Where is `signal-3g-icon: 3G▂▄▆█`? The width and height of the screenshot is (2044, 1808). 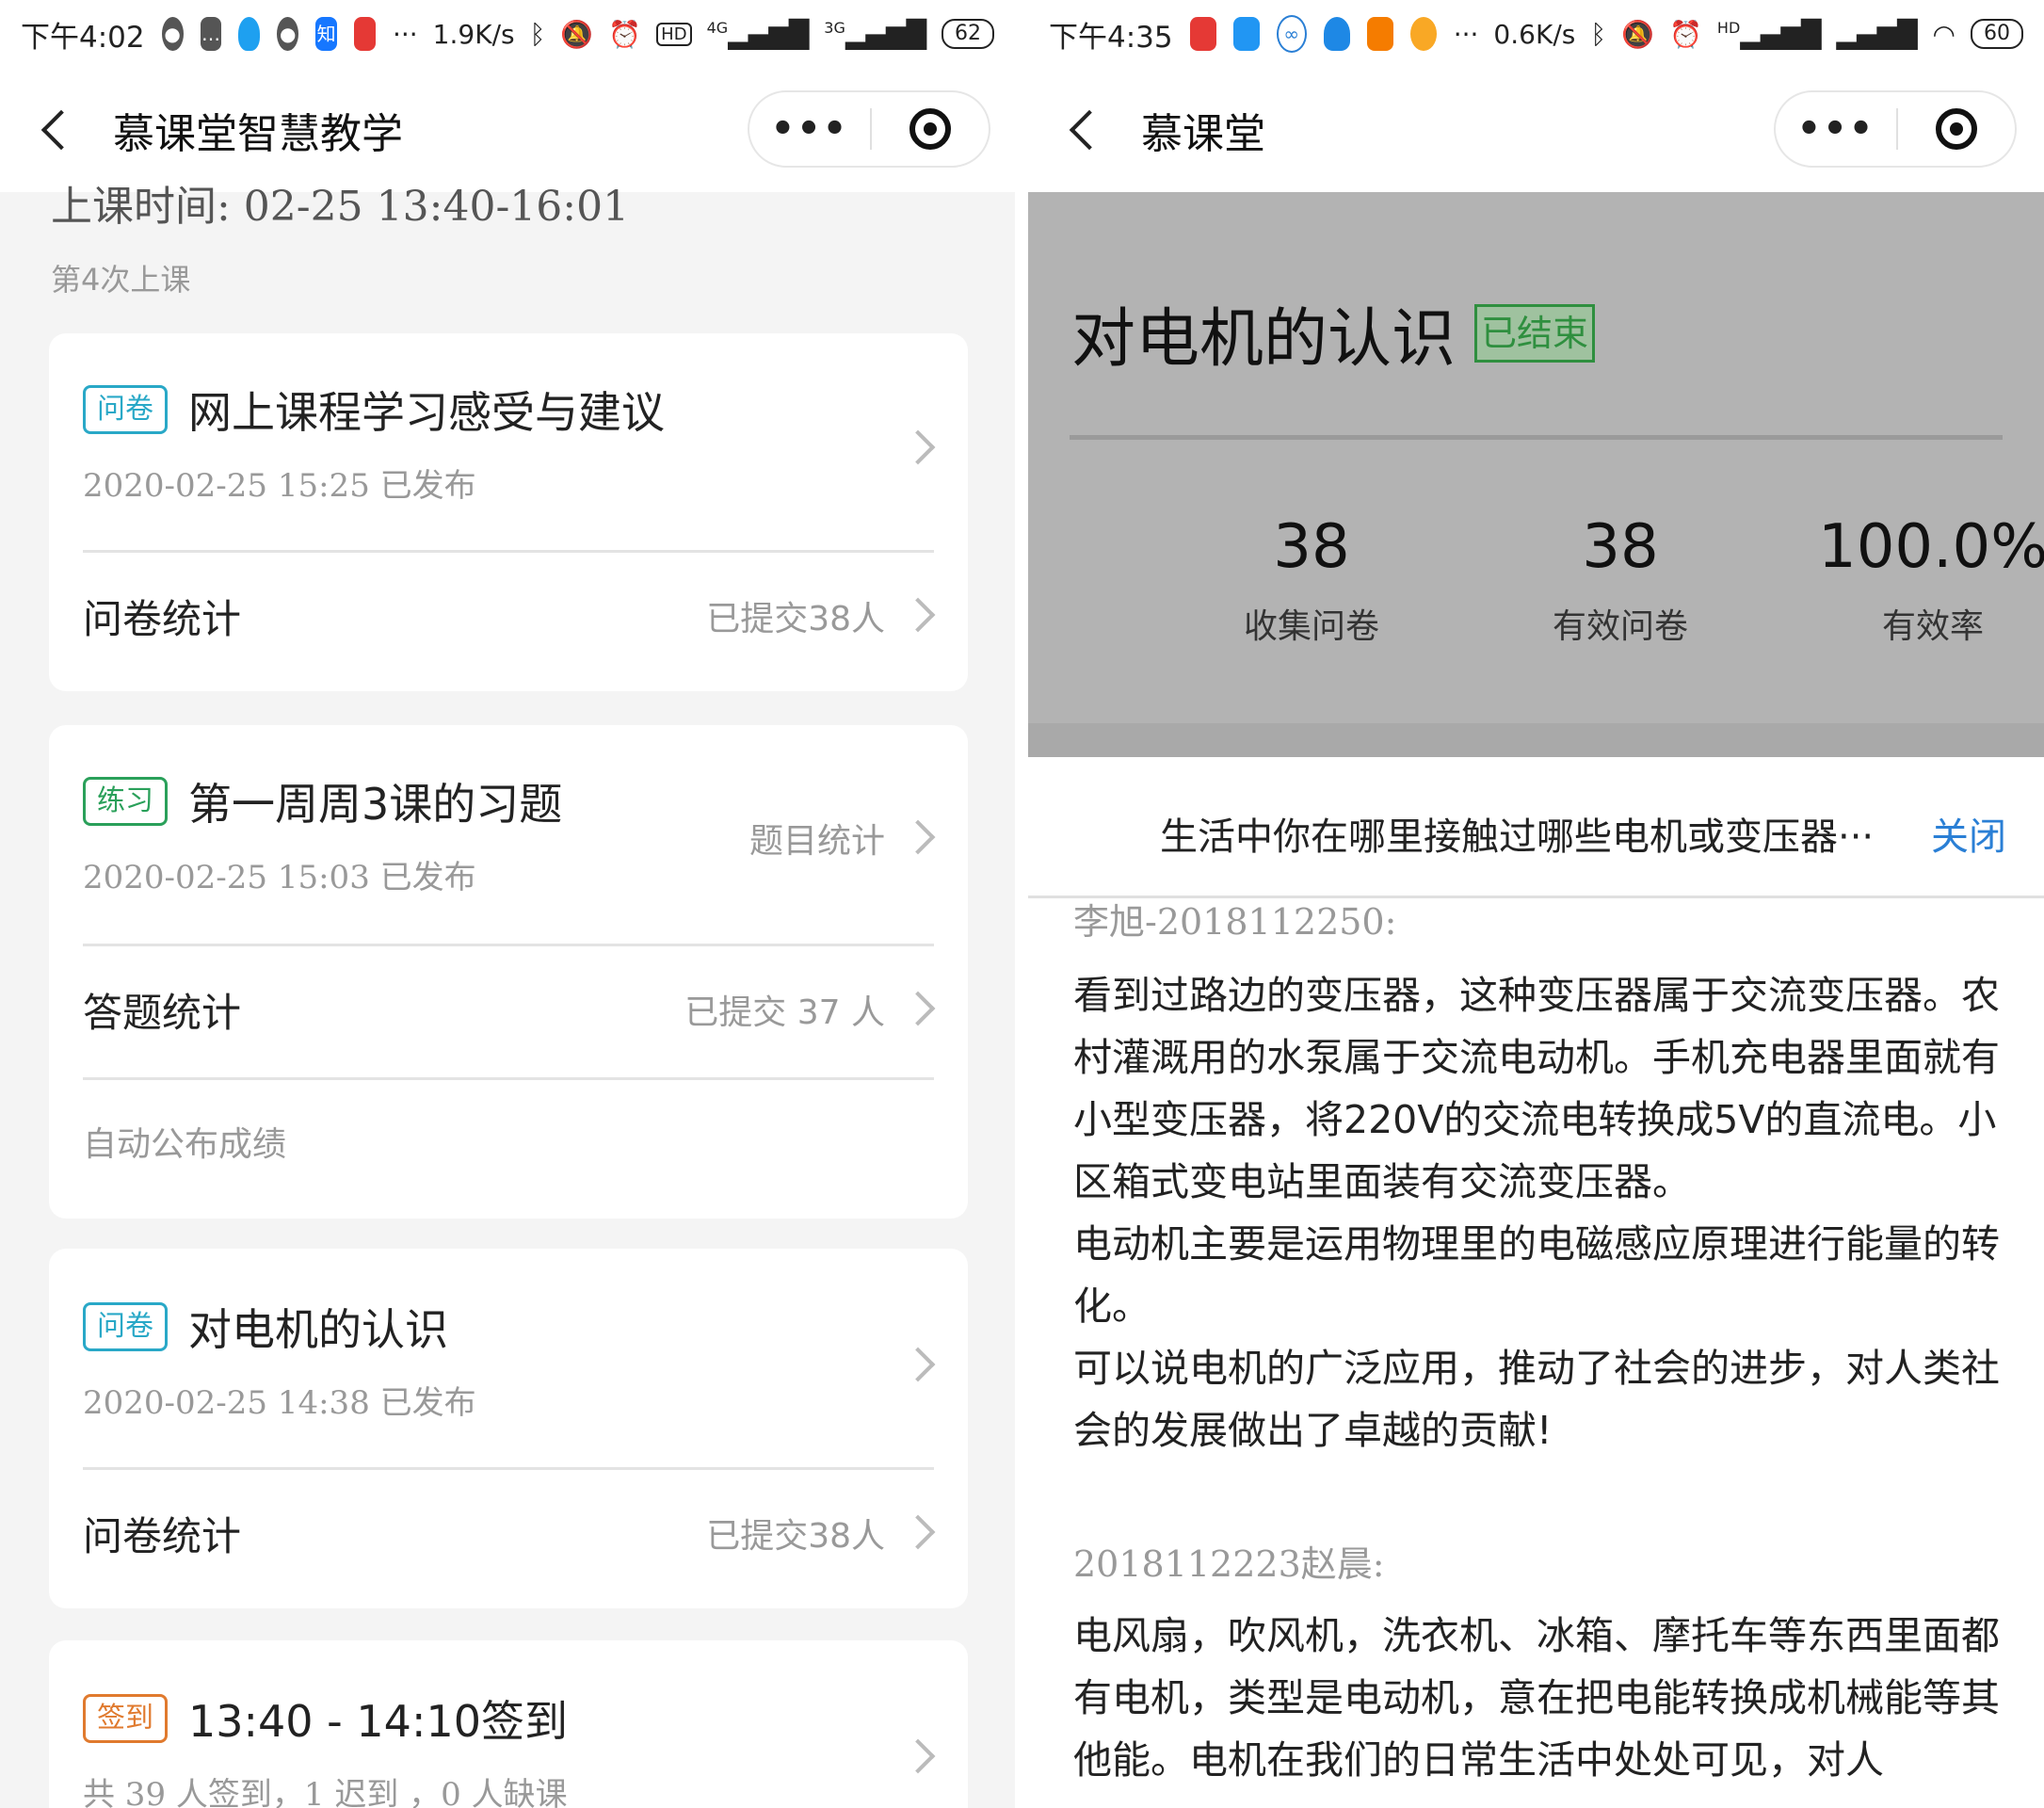
signal-3g-icon: 3G▂▄▆█ is located at coordinates (875, 34).